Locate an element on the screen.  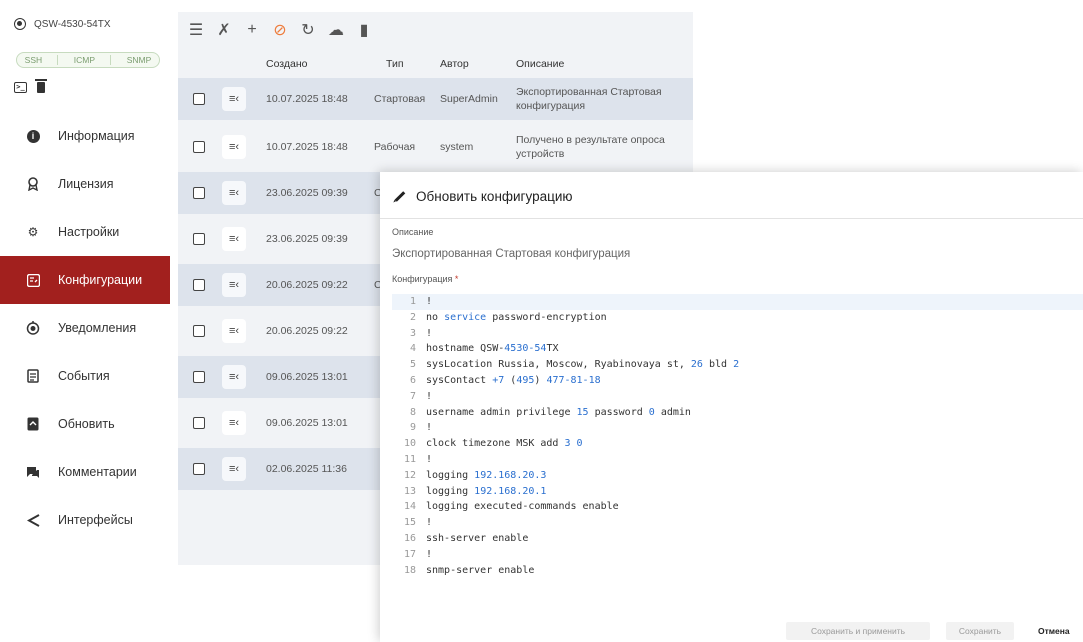
sidebar-item-update: Обновить is located at coordinates (85, 424).